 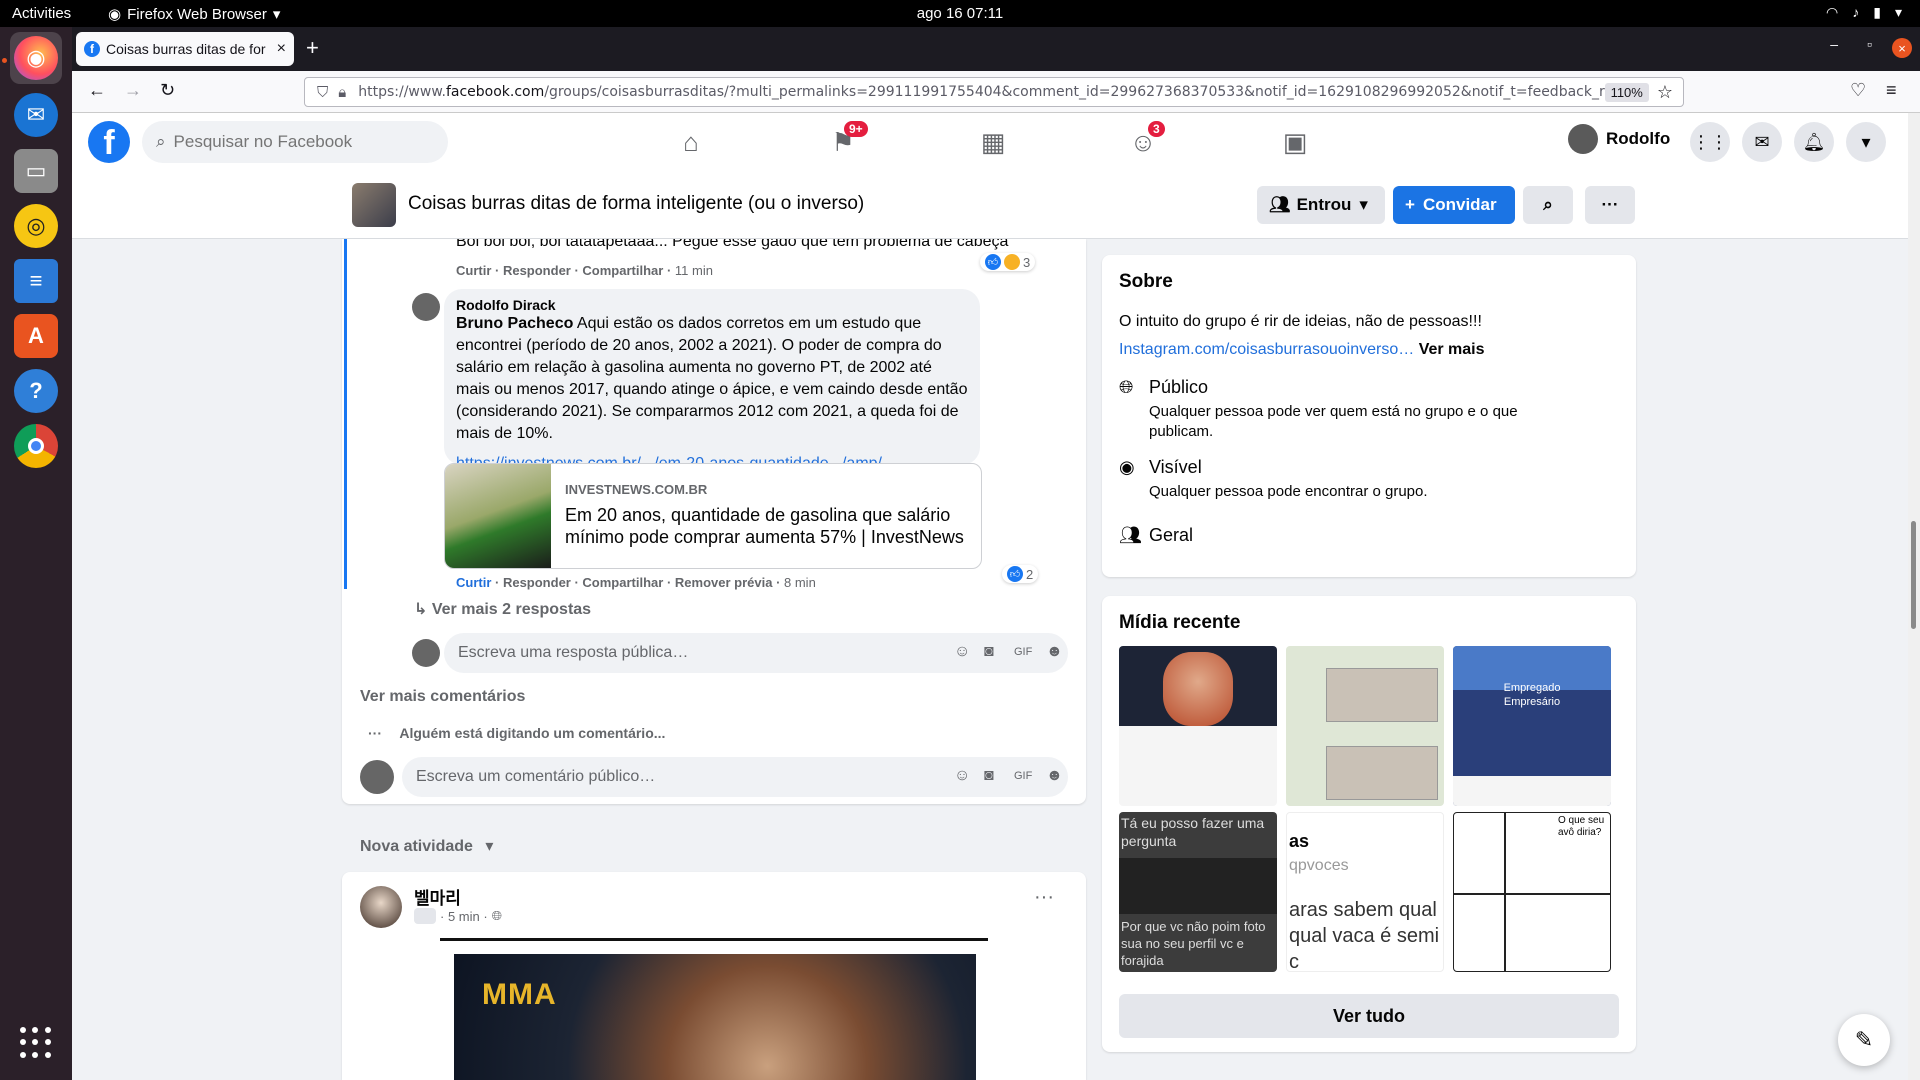 I want to click on dock-thunderbird: ✉, so click(x=36, y=115).